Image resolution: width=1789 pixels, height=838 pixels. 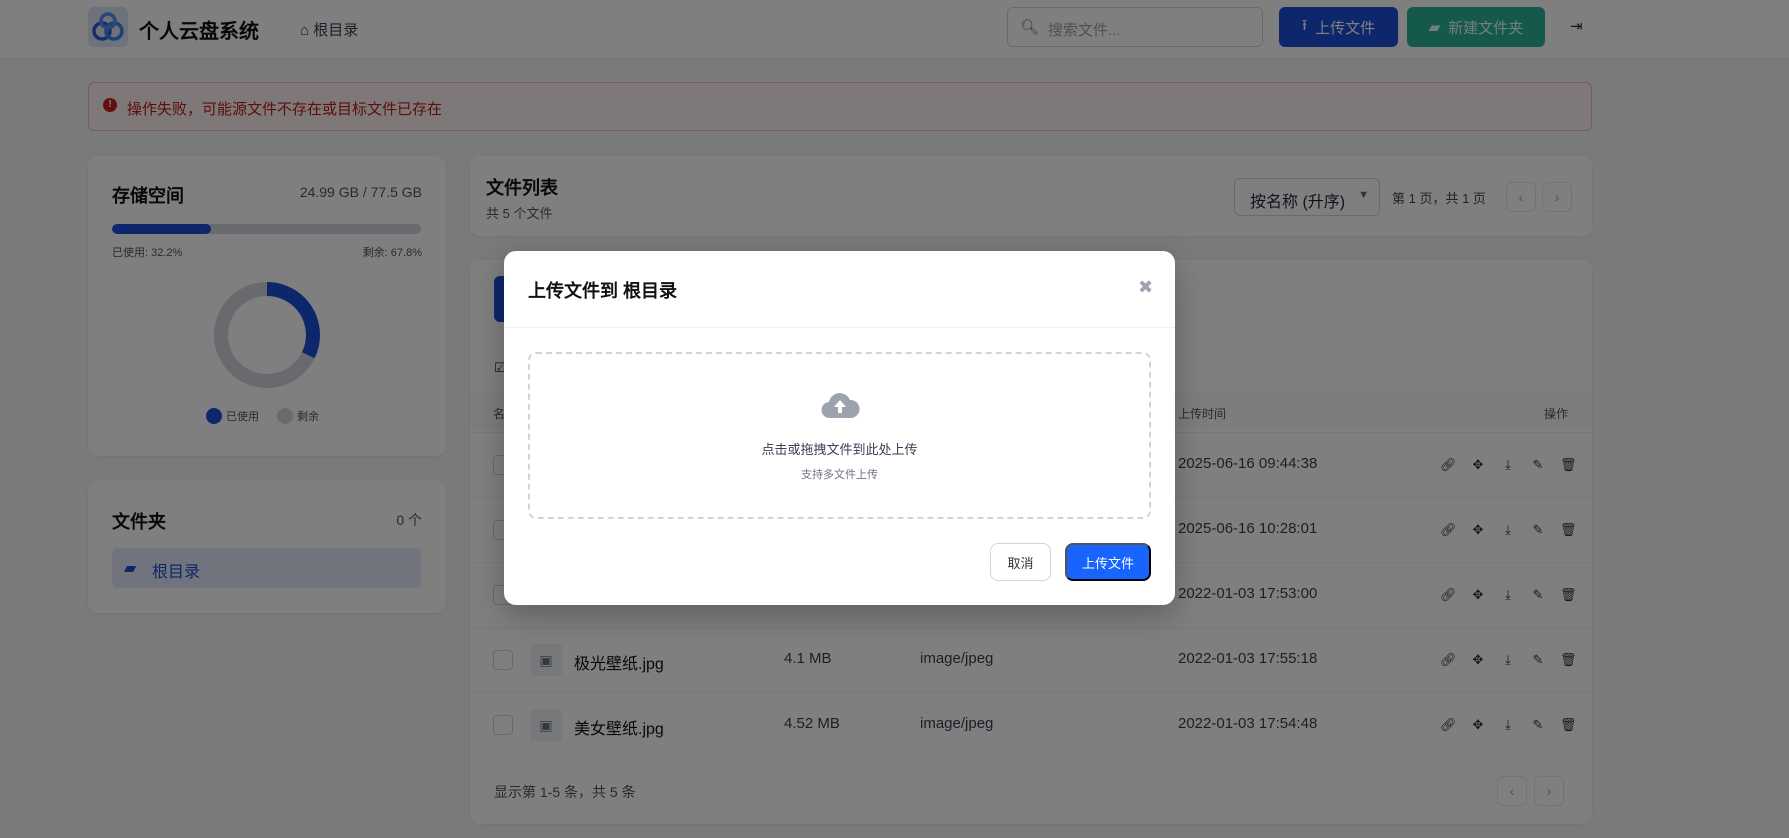 What do you see at coordinates (840, 406) in the screenshot?
I see `cloud-upload-icon` at bounding box center [840, 406].